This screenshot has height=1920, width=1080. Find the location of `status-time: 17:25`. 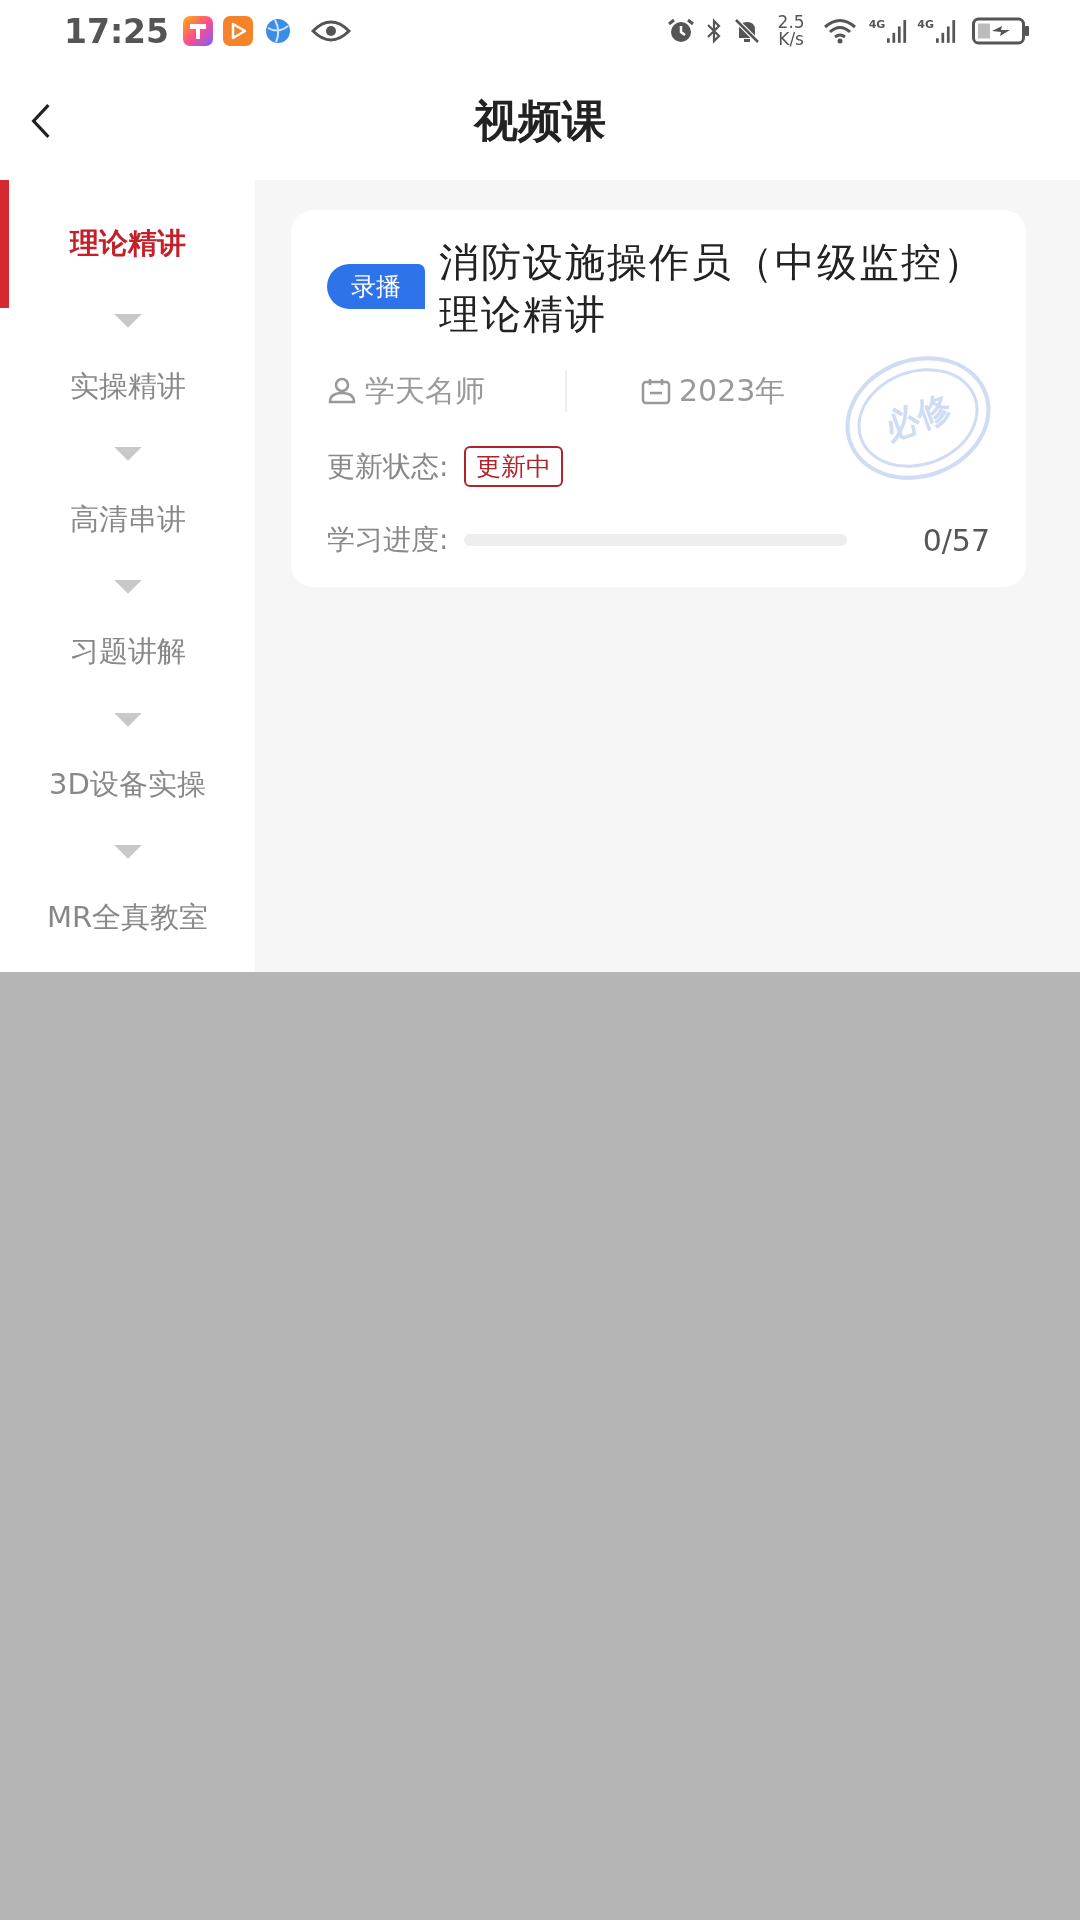

status-time: 17:25 is located at coordinates (117, 31).